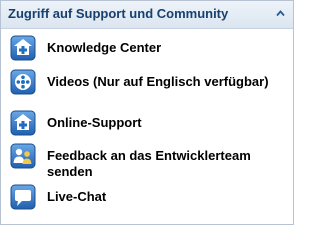  What do you see at coordinates (147, 123) in the screenshot?
I see `online-support-link: Online-Support` at bounding box center [147, 123].